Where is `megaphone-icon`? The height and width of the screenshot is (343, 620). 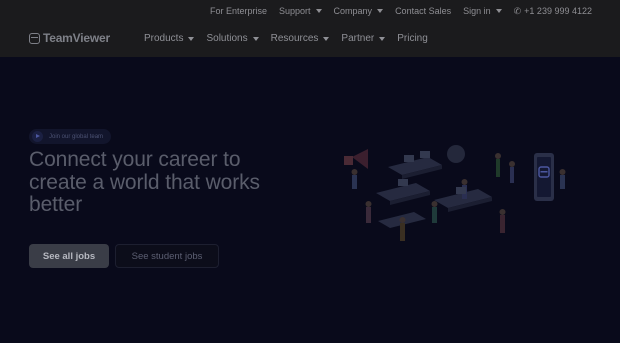 megaphone-icon is located at coordinates (356, 159).